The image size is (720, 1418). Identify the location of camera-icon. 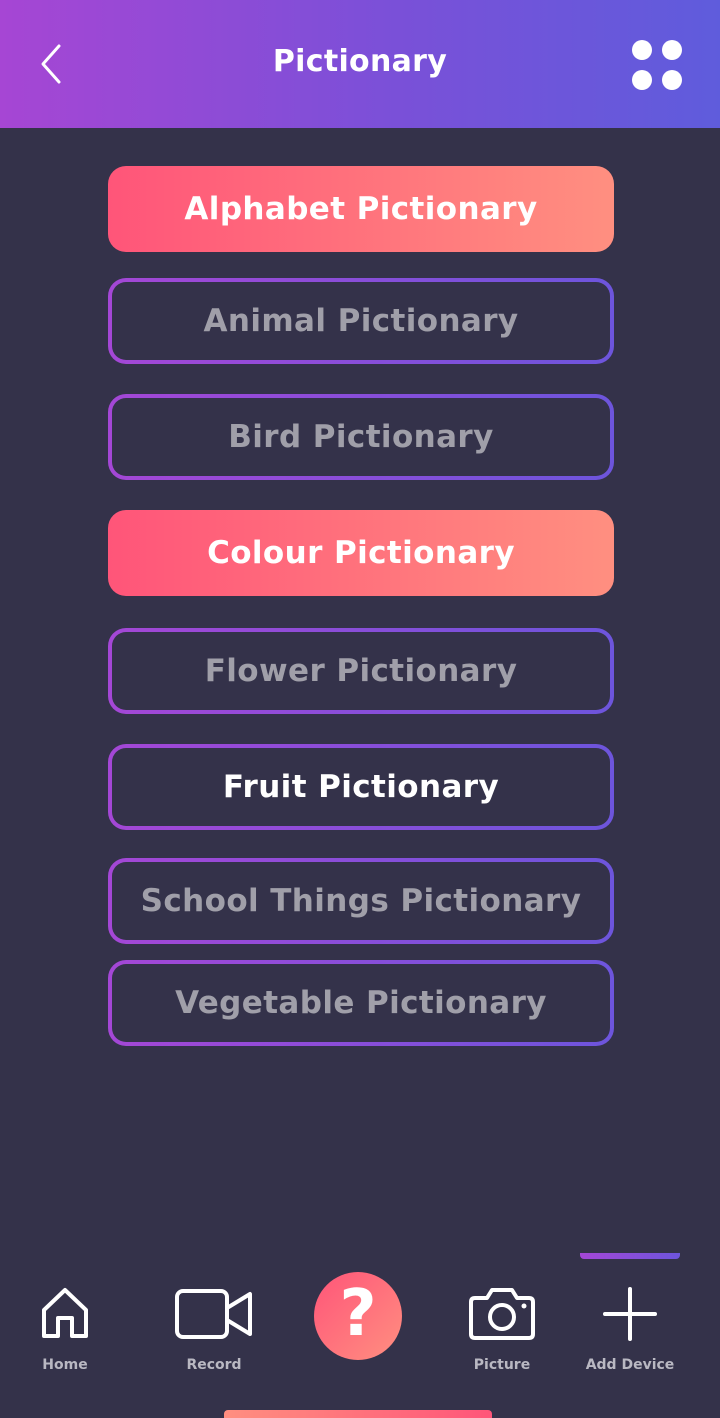
(502, 1314).